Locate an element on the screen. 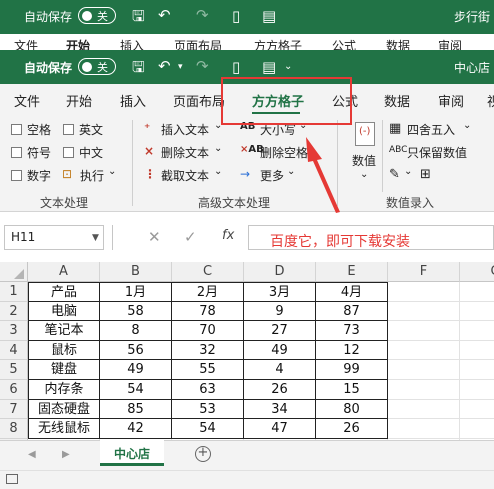 The width and height of the screenshot is (494, 489). cell-g3 is located at coordinates (477, 331).